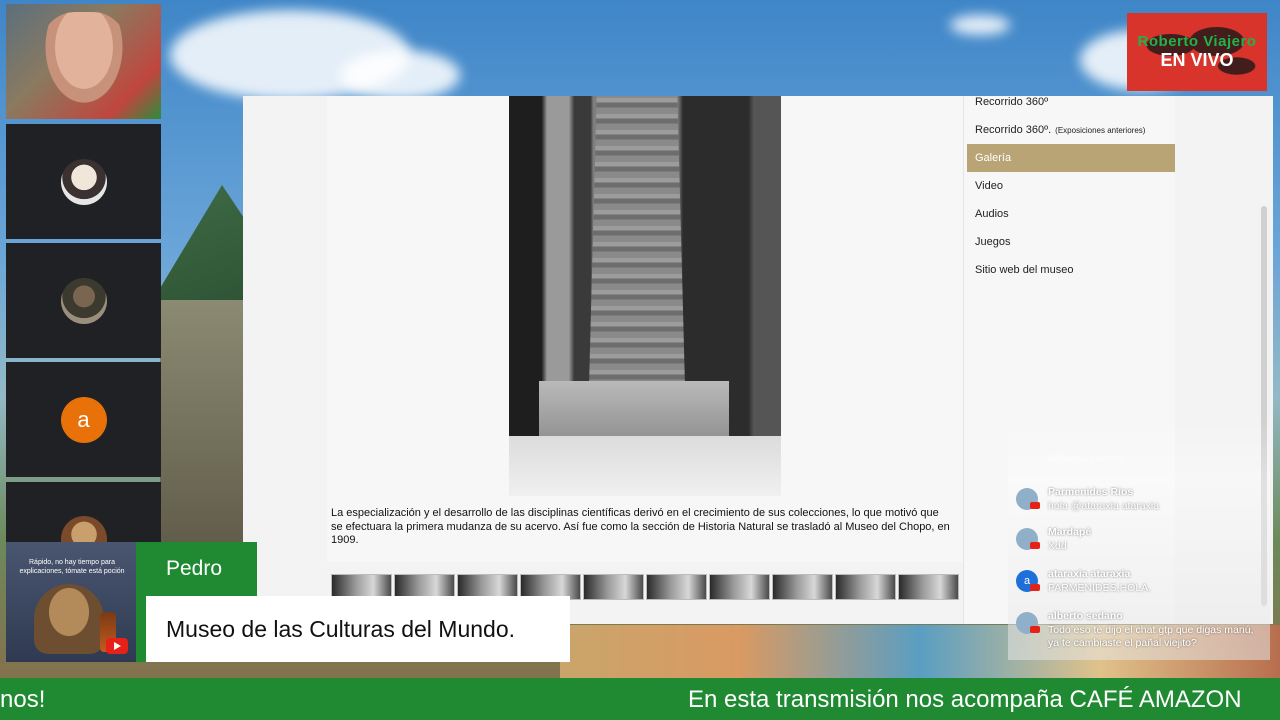 The height and width of the screenshot is (720, 1280). What do you see at coordinates (1057, 546) in the screenshot?
I see `chat-text: Xdd` at bounding box center [1057, 546].